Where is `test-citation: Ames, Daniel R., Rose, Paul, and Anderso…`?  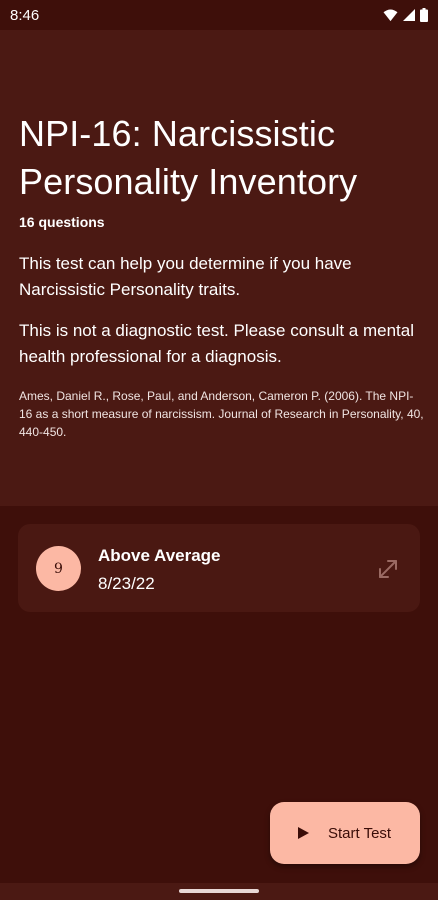 test-citation: Ames, Daniel R., Rose, Paul, and Anderso… is located at coordinates (221, 414).